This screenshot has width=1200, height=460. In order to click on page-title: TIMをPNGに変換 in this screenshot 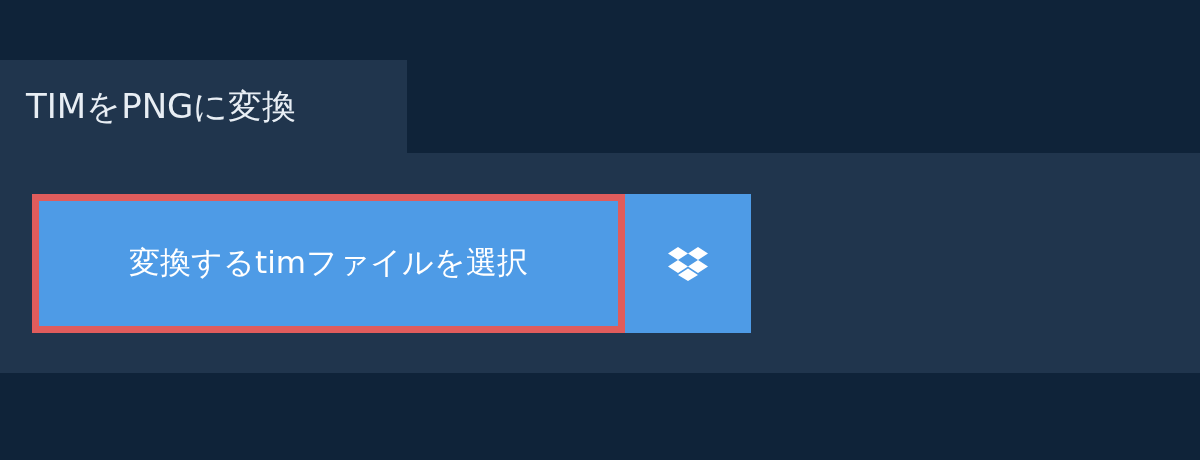, I will do `click(203, 106)`.